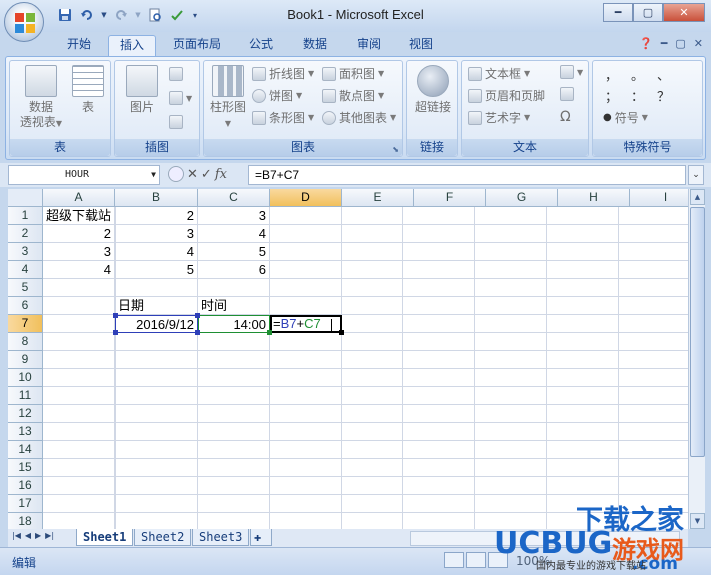 The width and height of the screenshot is (711, 575). What do you see at coordinates (25, 378) in the screenshot?
I see `row-header-10: 10` at bounding box center [25, 378].